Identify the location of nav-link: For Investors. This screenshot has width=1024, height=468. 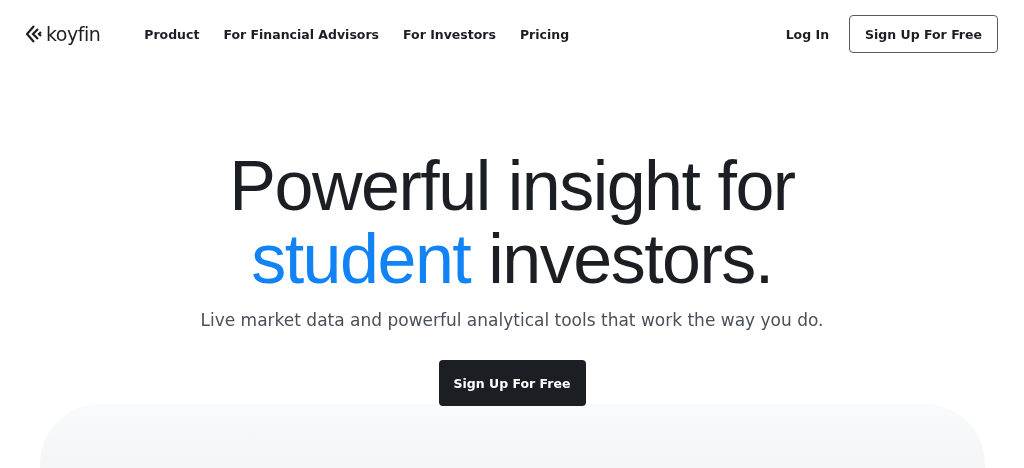
(449, 34).